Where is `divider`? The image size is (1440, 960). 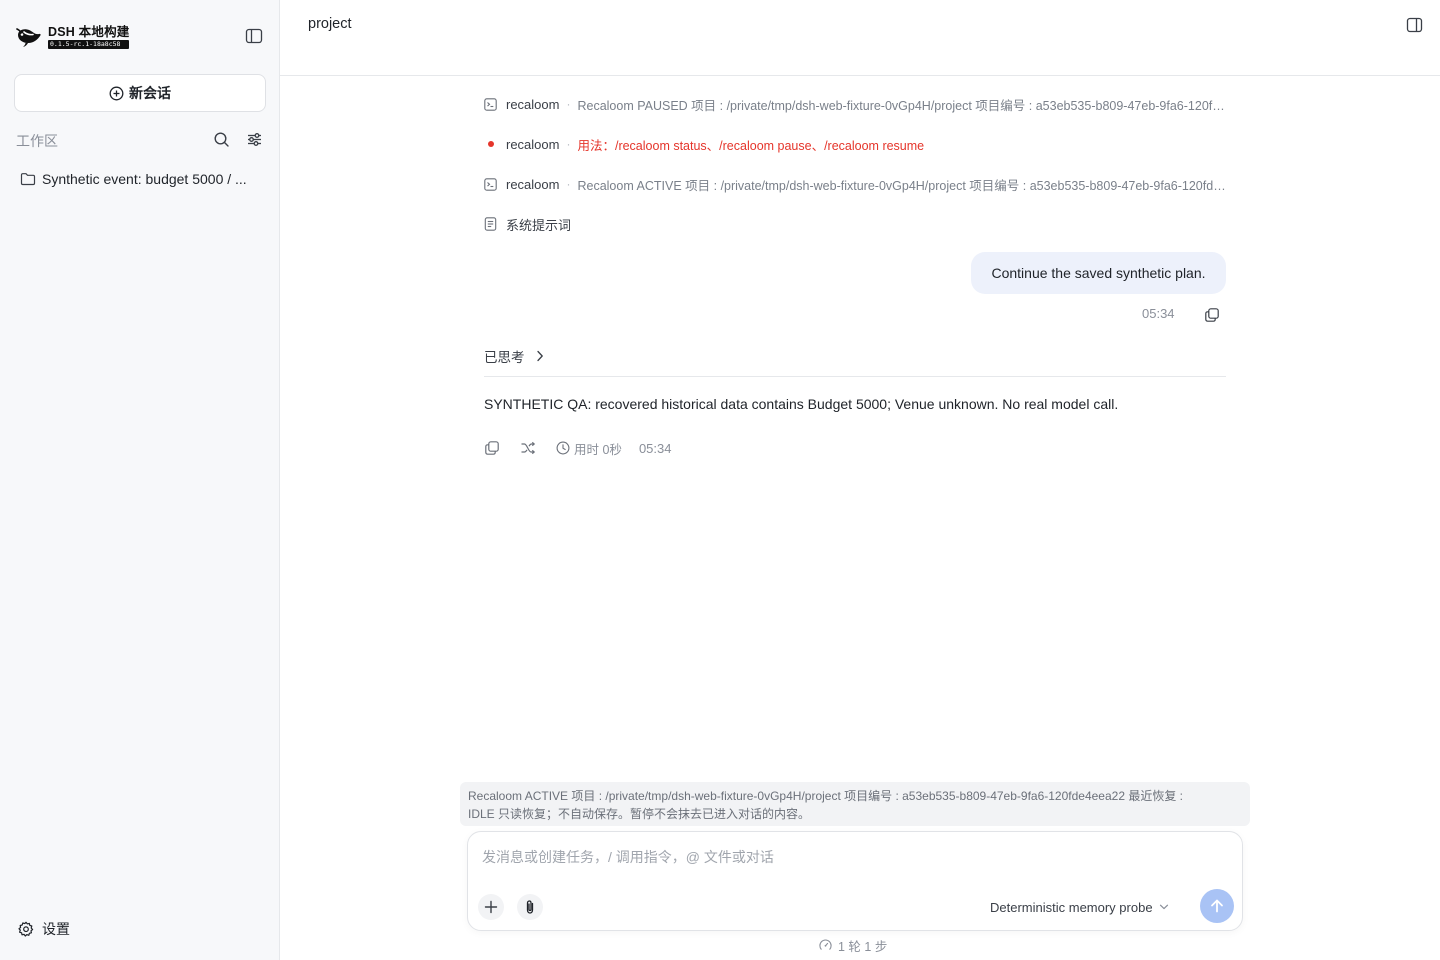 divider is located at coordinates (855, 376).